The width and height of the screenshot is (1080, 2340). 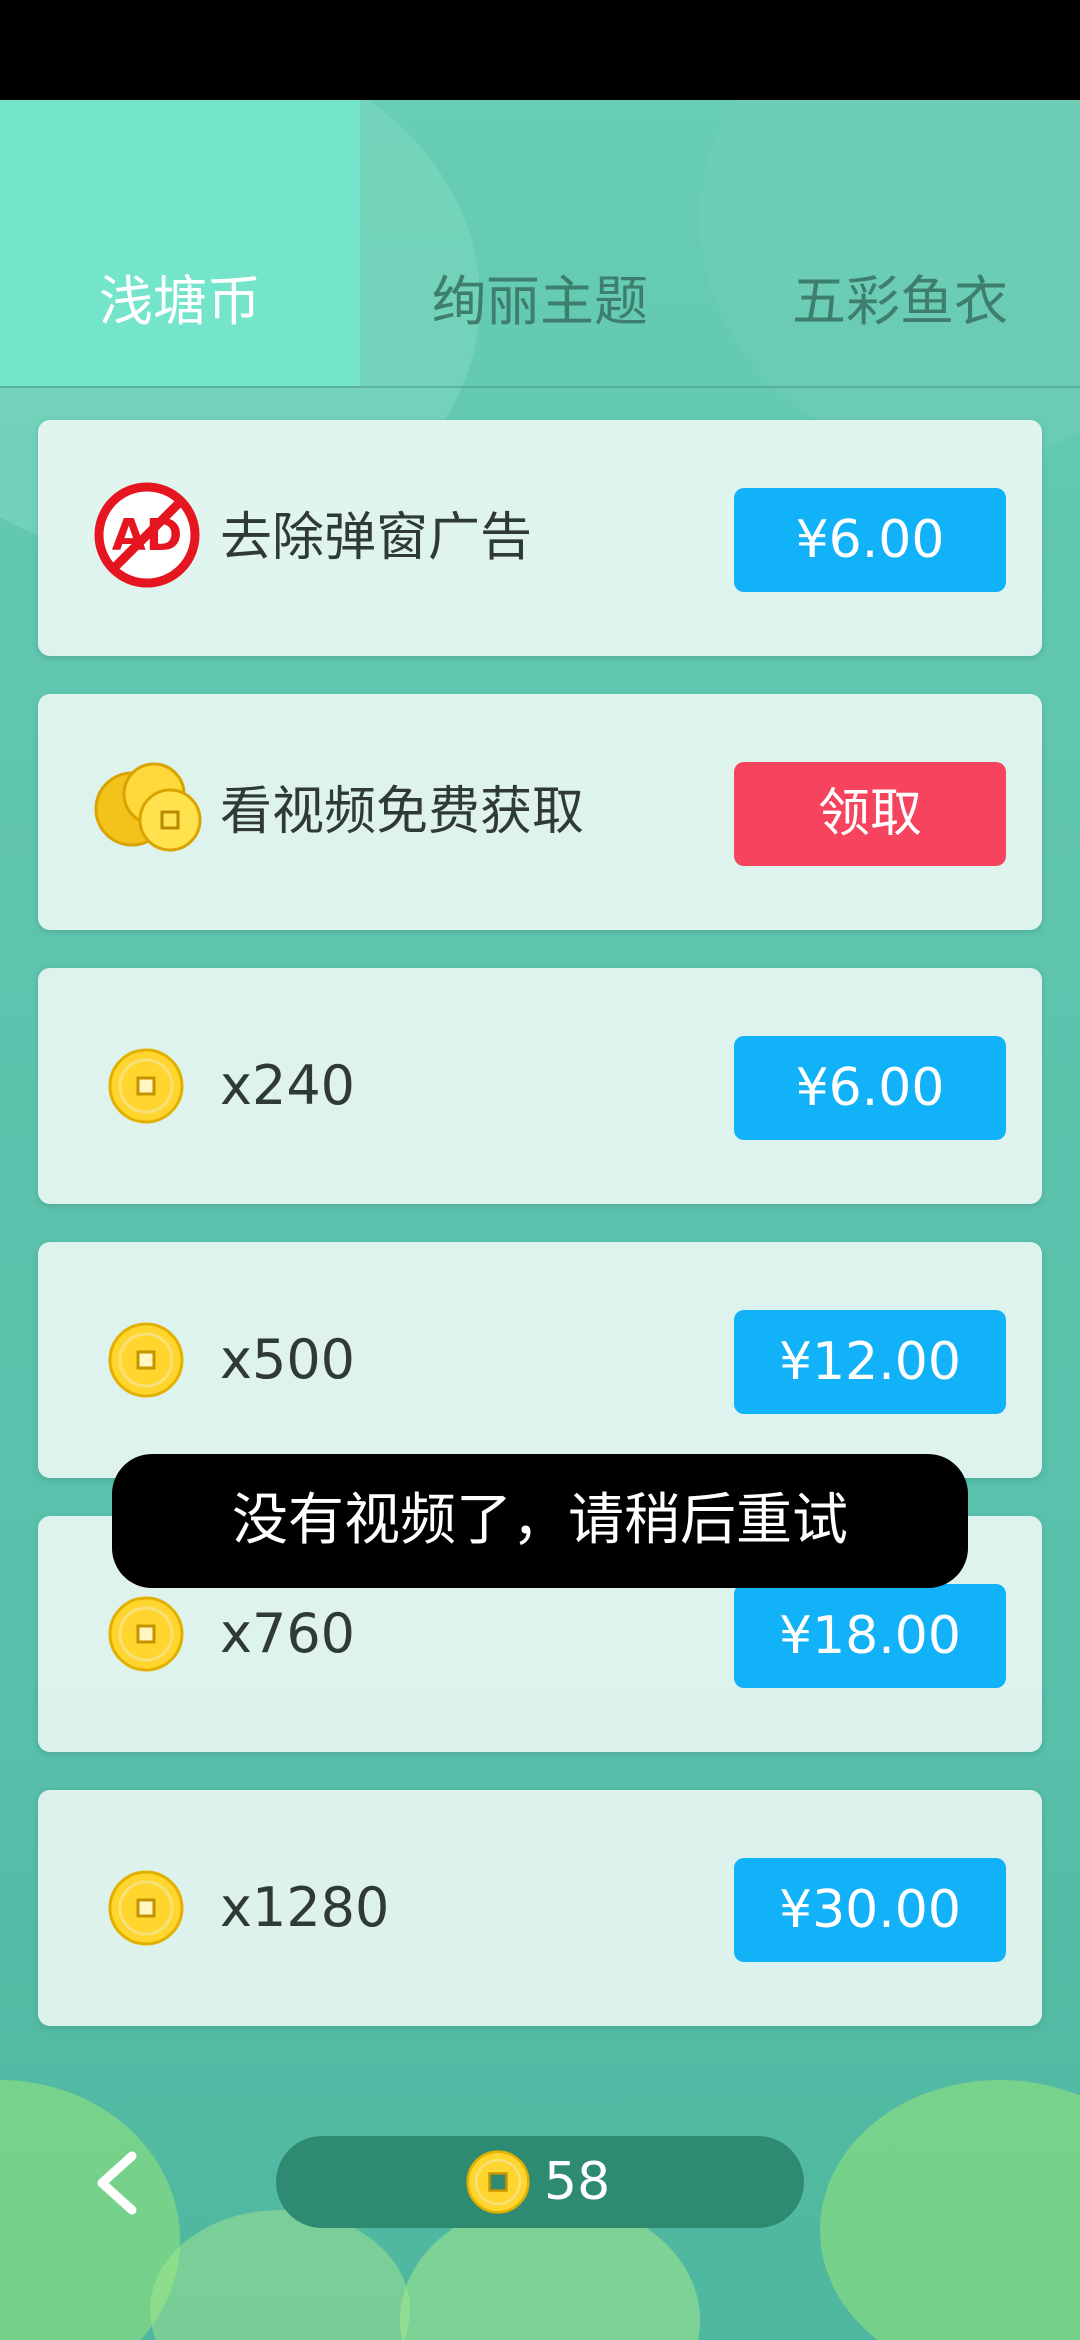 What do you see at coordinates (402, 812) in the screenshot?
I see `item-label: 看视频免费获取` at bounding box center [402, 812].